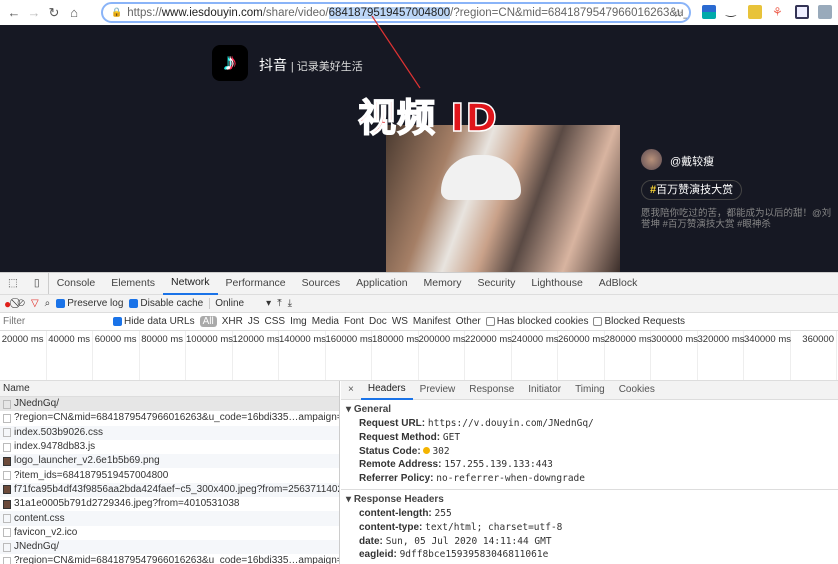 The image size is (838, 564). What do you see at coordinates (386, 390) in the screenshot?
I see `detail-tab-headers: Headers` at bounding box center [386, 390].